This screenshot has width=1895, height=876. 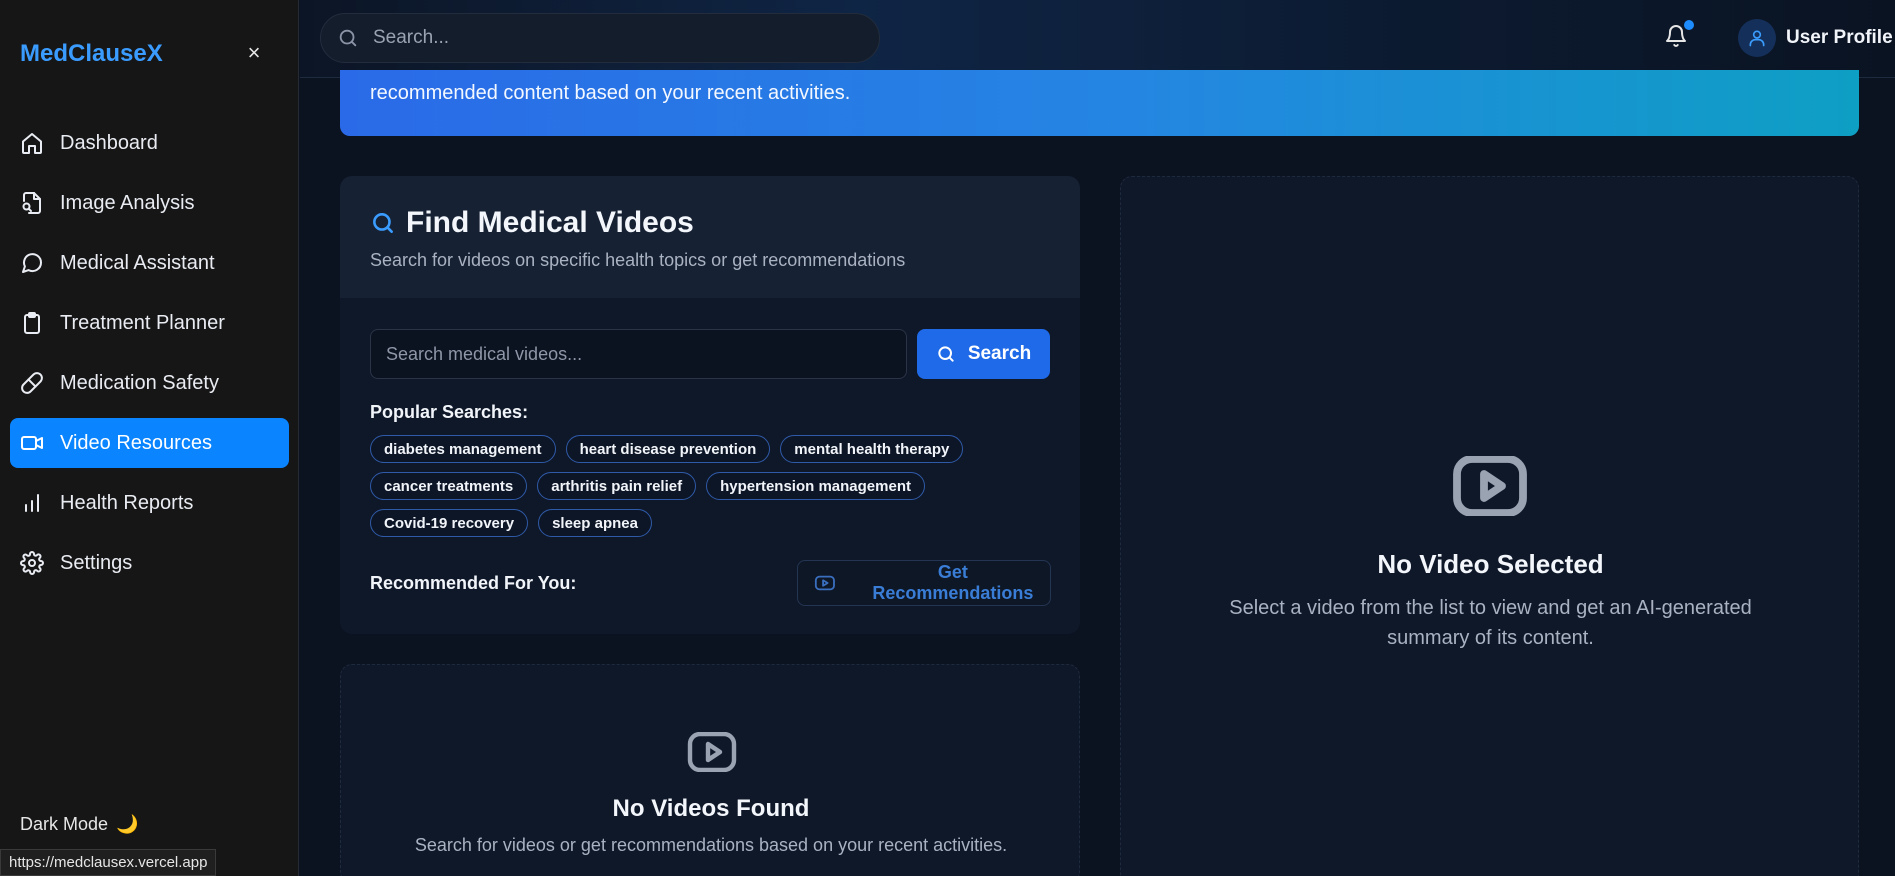 What do you see at coordinates (595, 523) in the screenshot?
I see `popular-search-chip: sleep apnea` at bounding box center [595, 523].